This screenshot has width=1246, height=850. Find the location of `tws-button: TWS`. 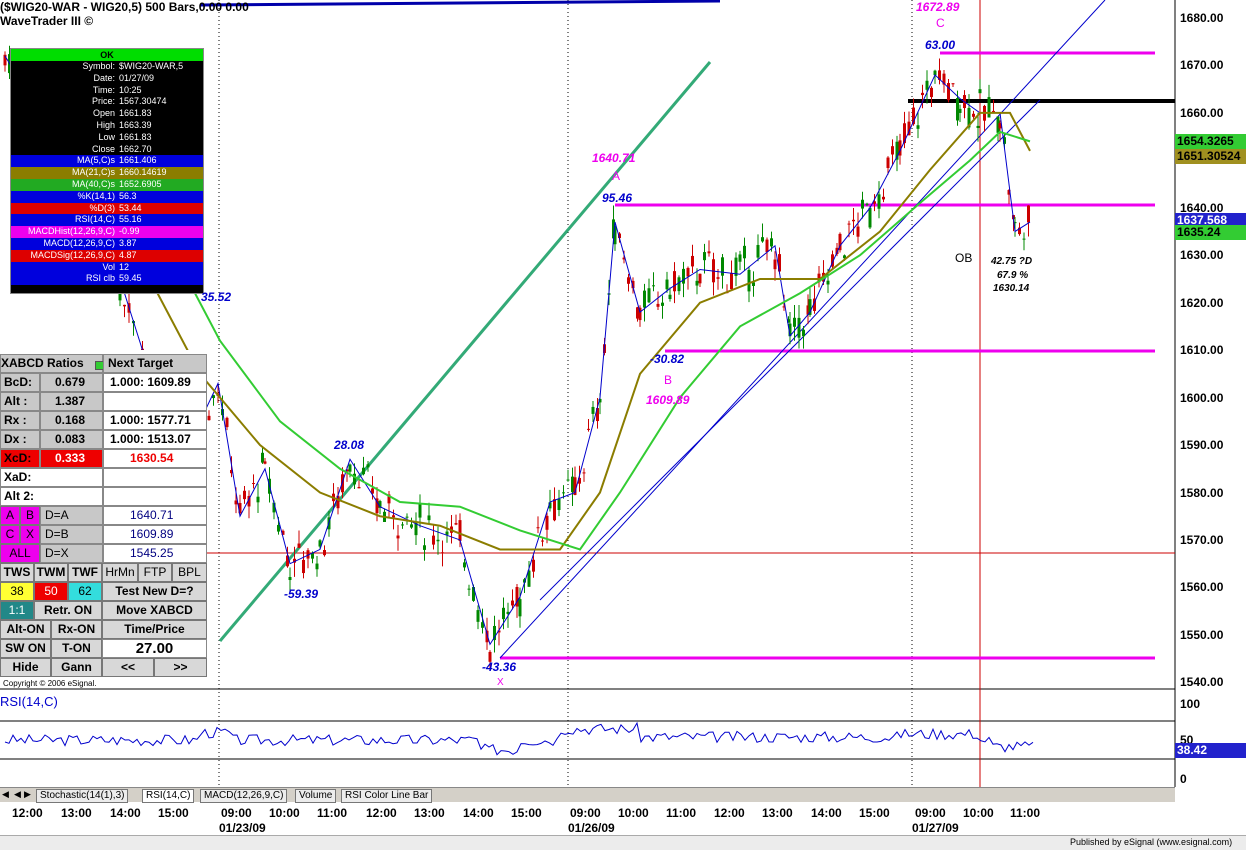

tws-button: TWS is located at coordinates (17, 572).